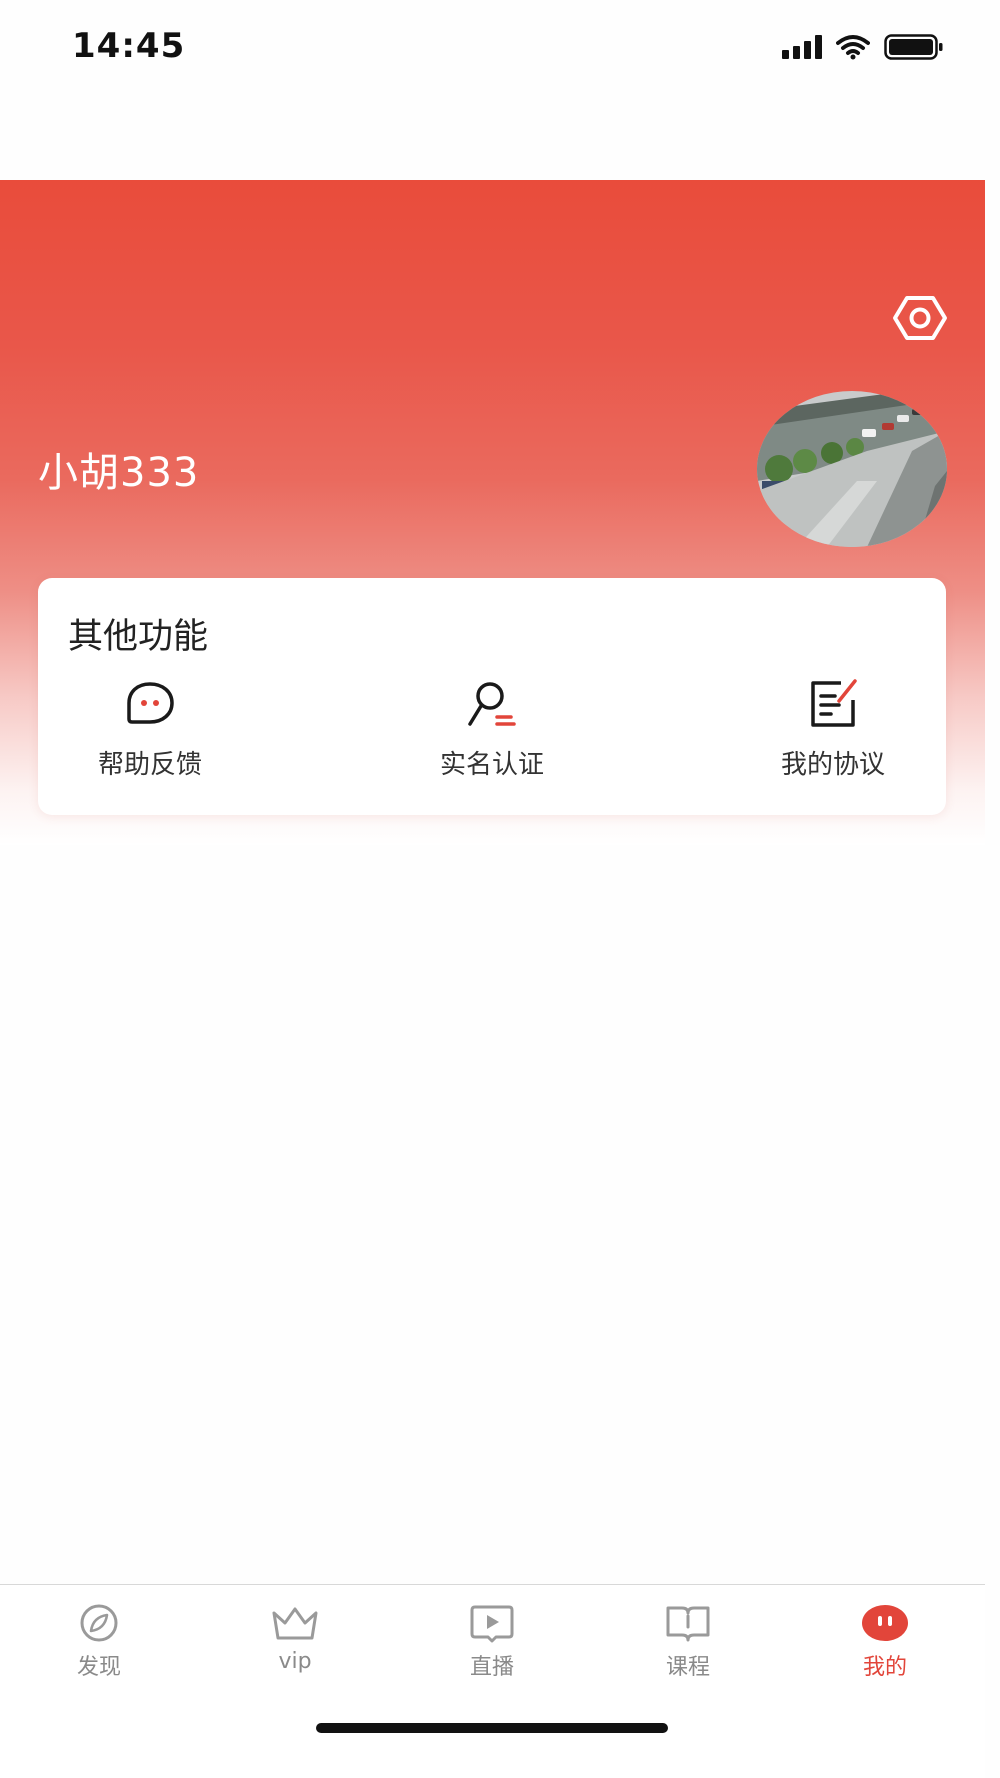  What do you see at coordinates (920, 318) in the screenshot?
I see `settings-hexagon-icon` at bounding box center [920, 318].